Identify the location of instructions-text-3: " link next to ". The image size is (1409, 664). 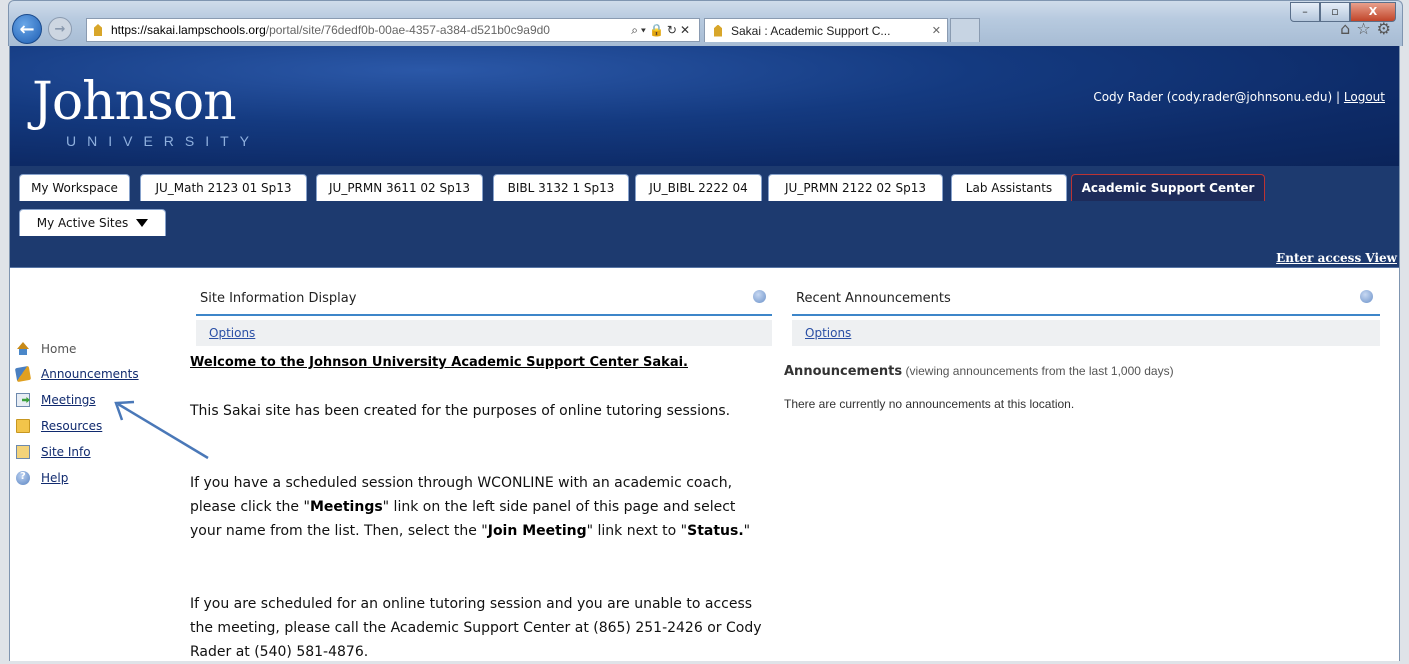
(637, 531).